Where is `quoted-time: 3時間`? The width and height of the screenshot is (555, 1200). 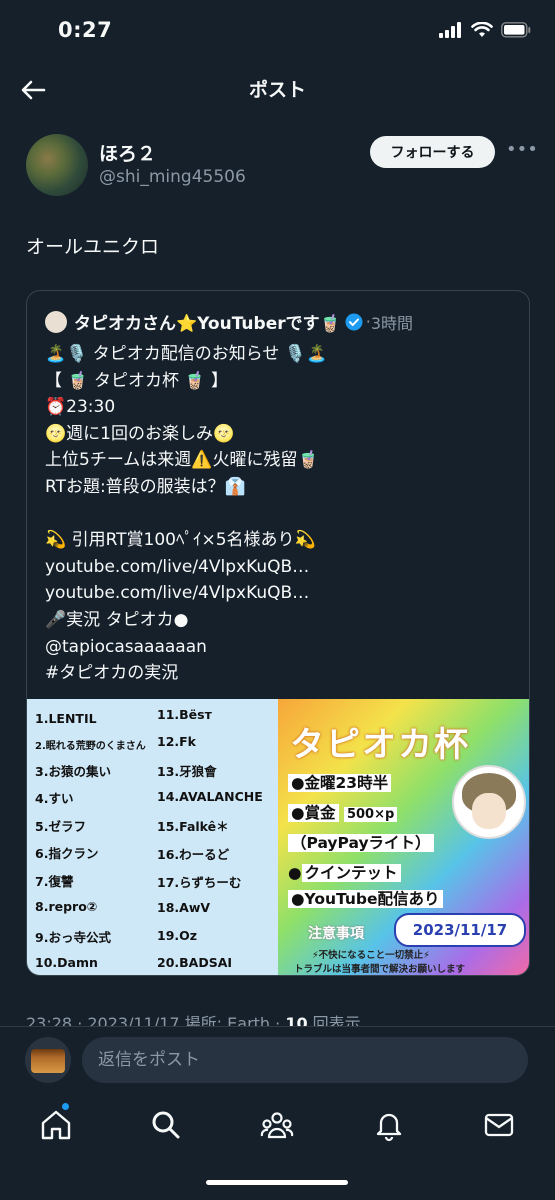
quoted-time: 3時間 is located at coordinates (392, 323).